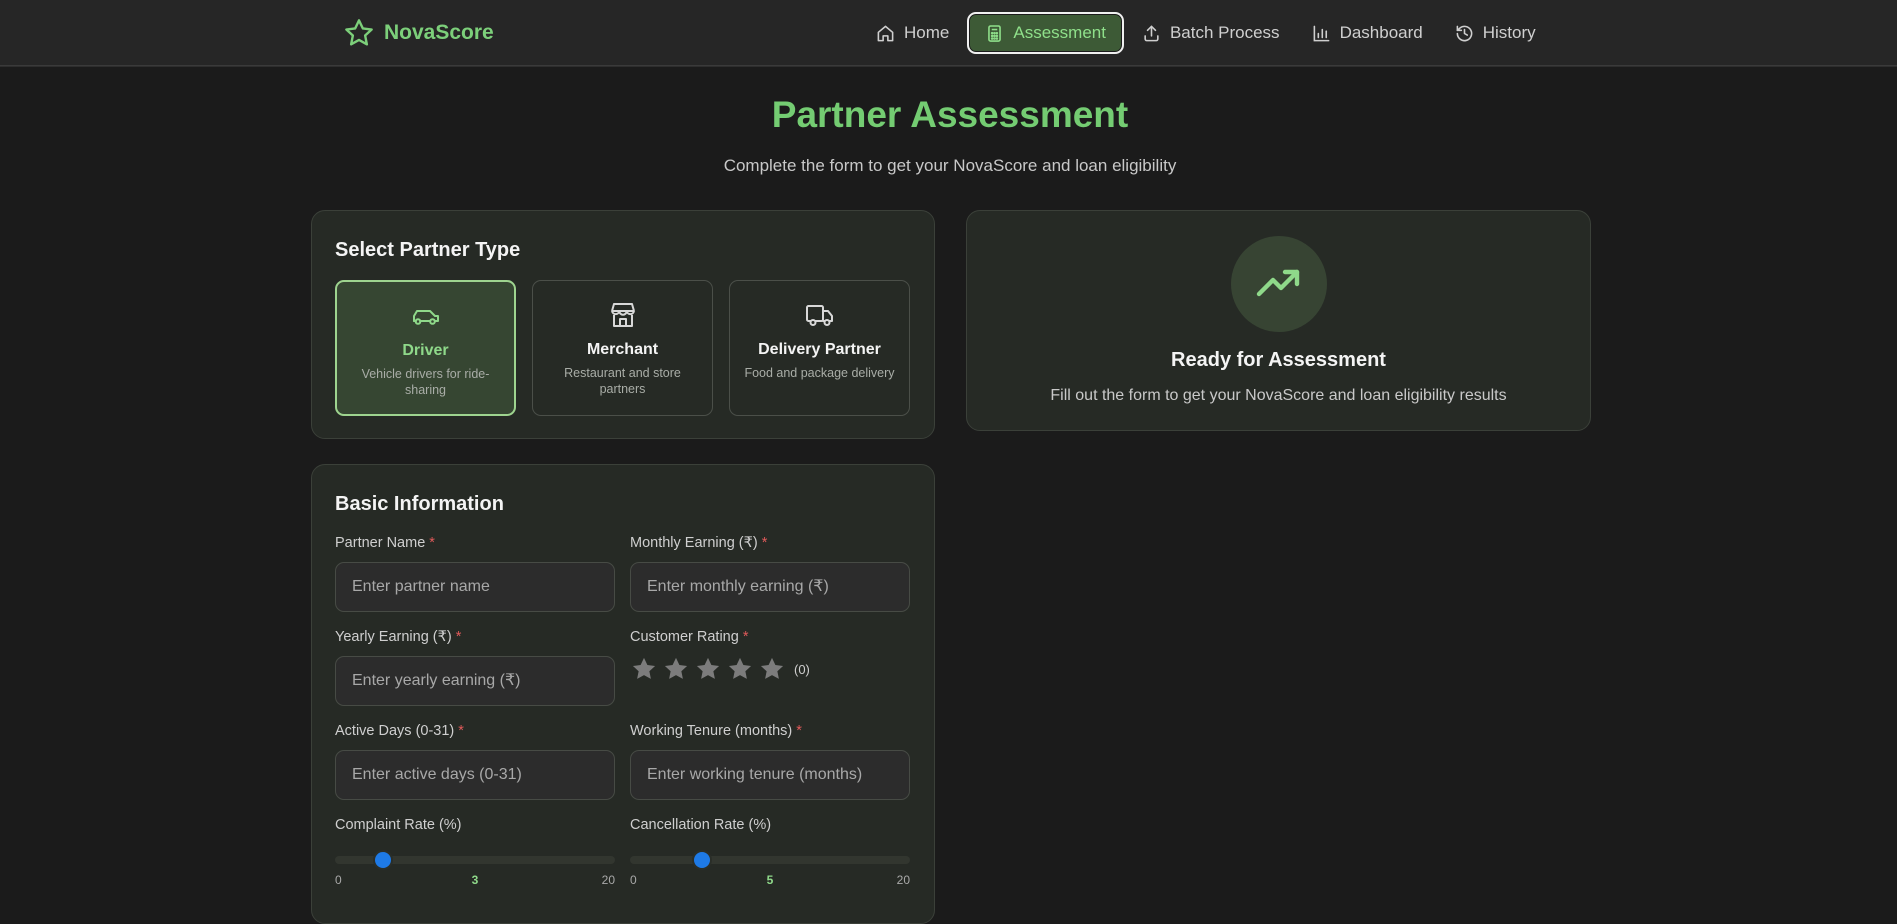 The width and height of the screenshot is (1897, 924). What do you see at coordinates (689, 637) in the screenshot?
I see `customer-rating-label: Customer Rating *` at bounding box center [689, 637].